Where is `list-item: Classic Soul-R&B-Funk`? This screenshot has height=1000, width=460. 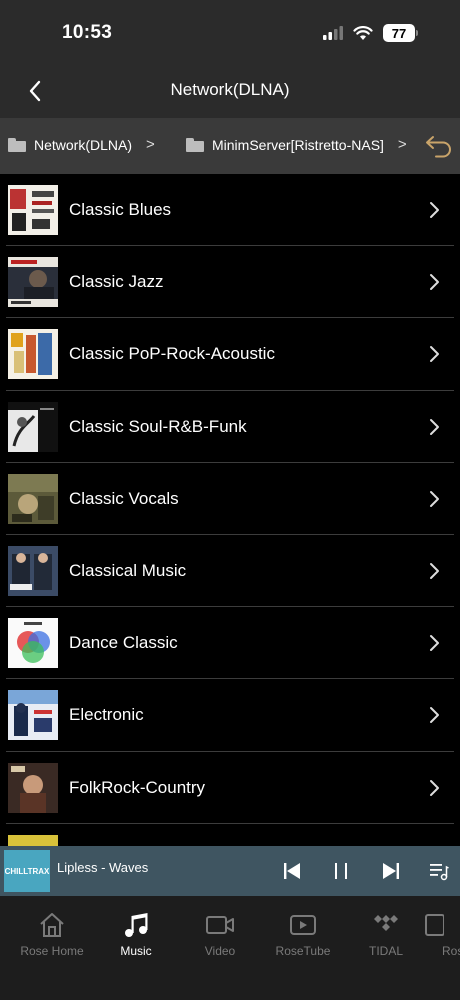 list-item: Classic Soul-R&B-Funk is located at coordinates (230, 427).